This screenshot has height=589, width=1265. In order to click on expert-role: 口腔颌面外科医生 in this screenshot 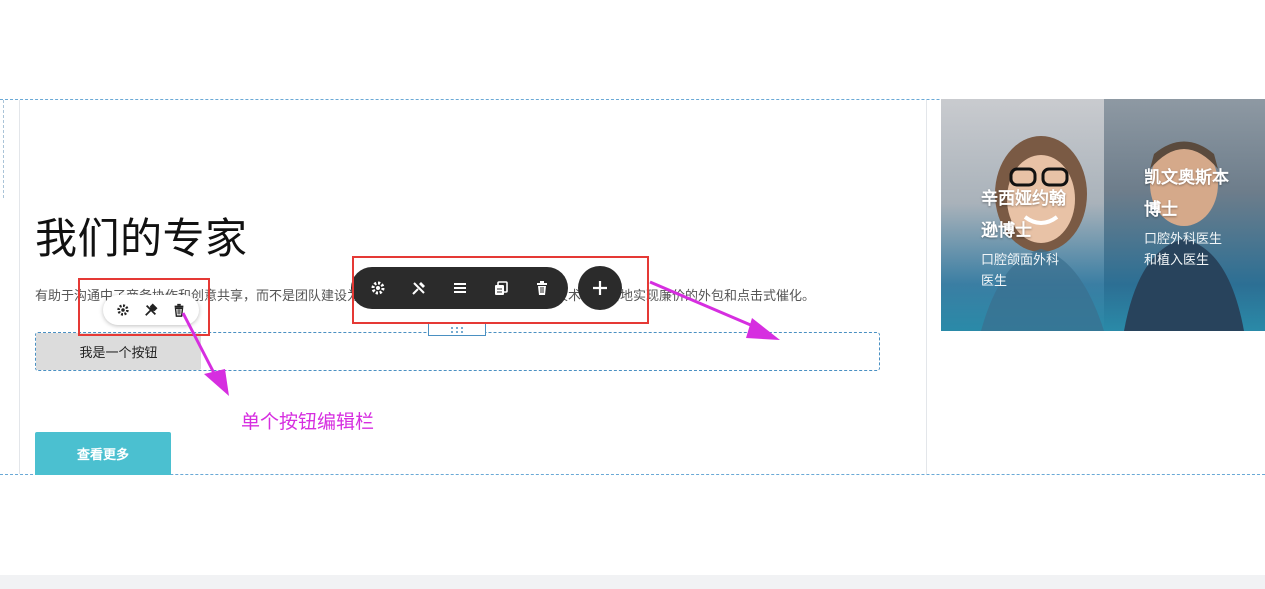, I will do `click(1020, 271)`.